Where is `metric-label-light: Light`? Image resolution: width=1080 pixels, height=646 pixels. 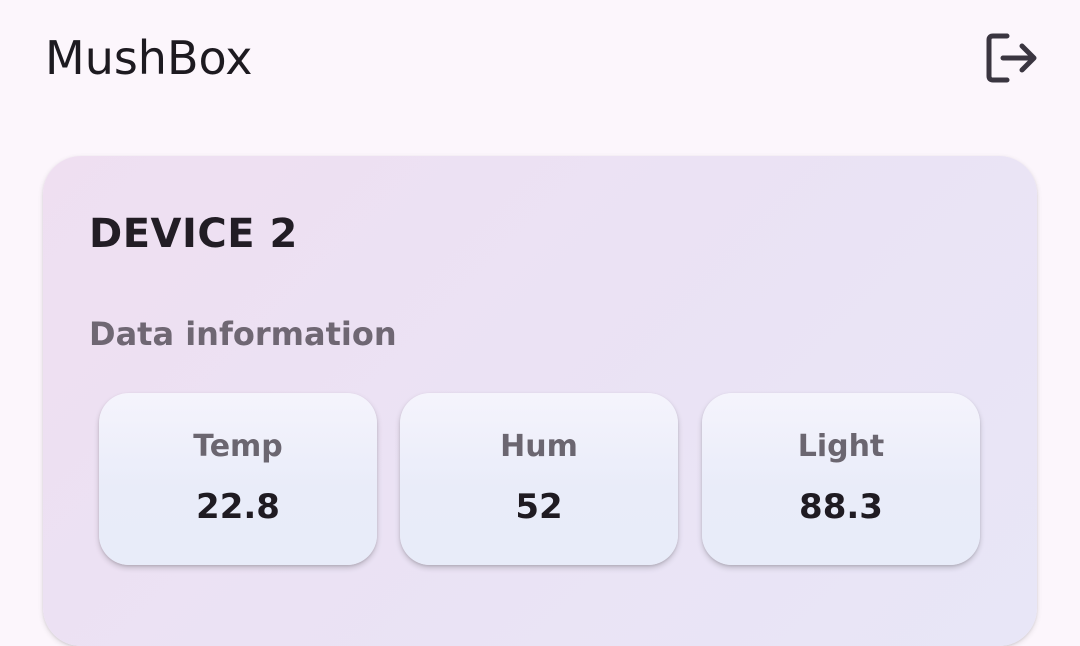 metric-label-light: Light is located at coordinates (841, 446).